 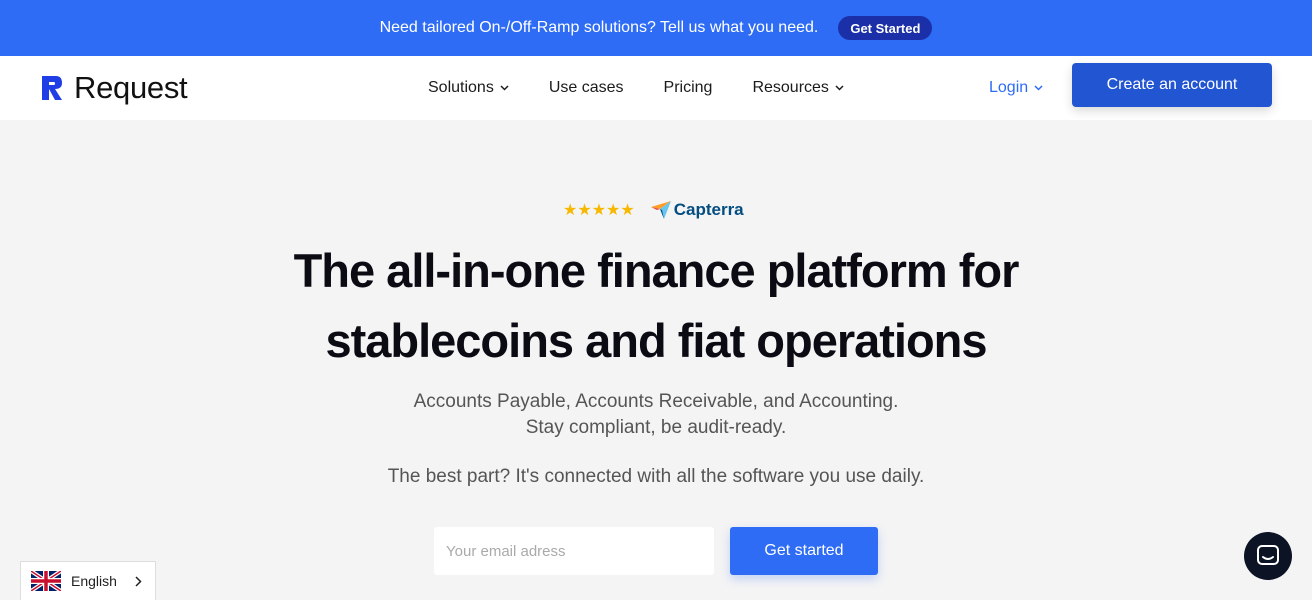 I want to click on capterra-logo: Capterra, so click(x=697, y=210).